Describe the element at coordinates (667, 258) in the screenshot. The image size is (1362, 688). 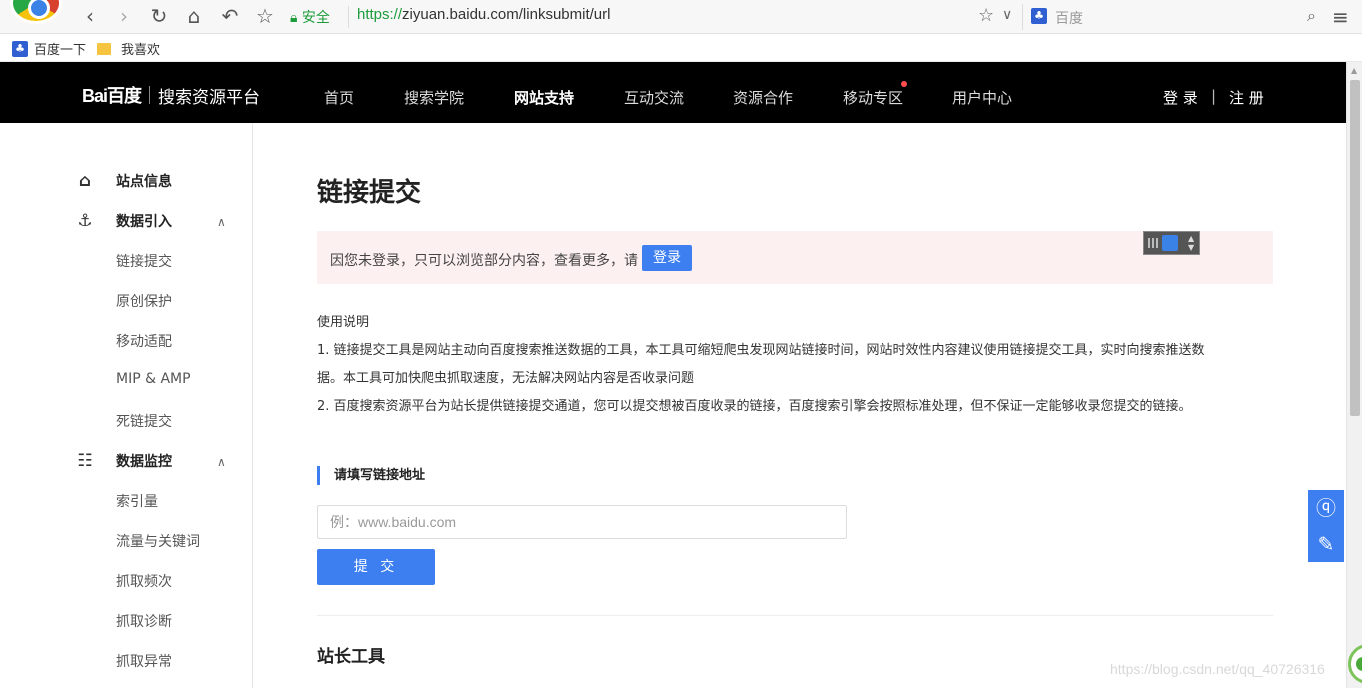
I see `notice-login-button: 登录` at that location.